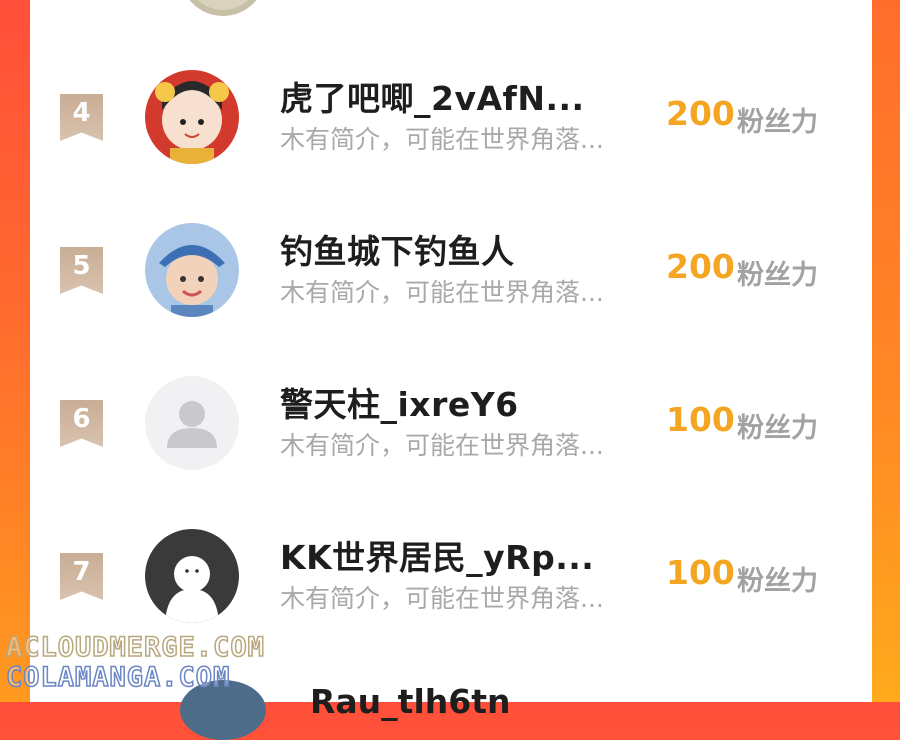  Describe the element at coordinates (223, 8) in the screenshot. I see `avatar-partial-top` at that location.